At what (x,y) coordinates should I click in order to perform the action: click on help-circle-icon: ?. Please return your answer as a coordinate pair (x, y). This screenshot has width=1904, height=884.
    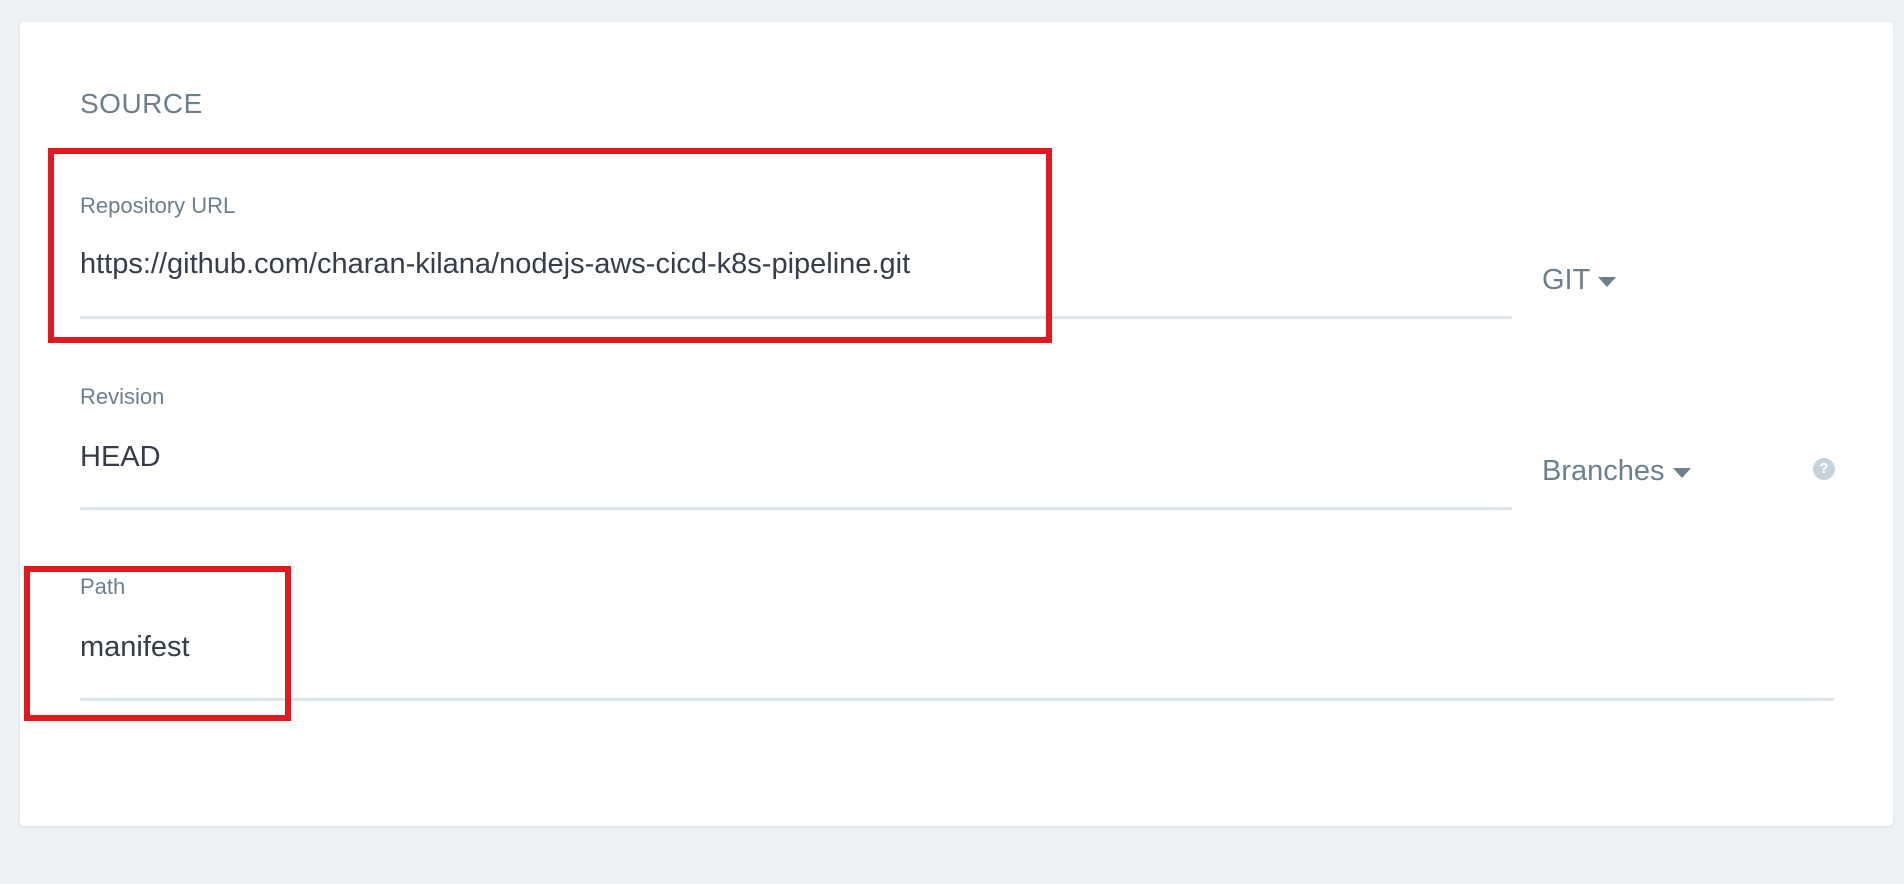
    Looking at the image, I should click on (1824, 469).